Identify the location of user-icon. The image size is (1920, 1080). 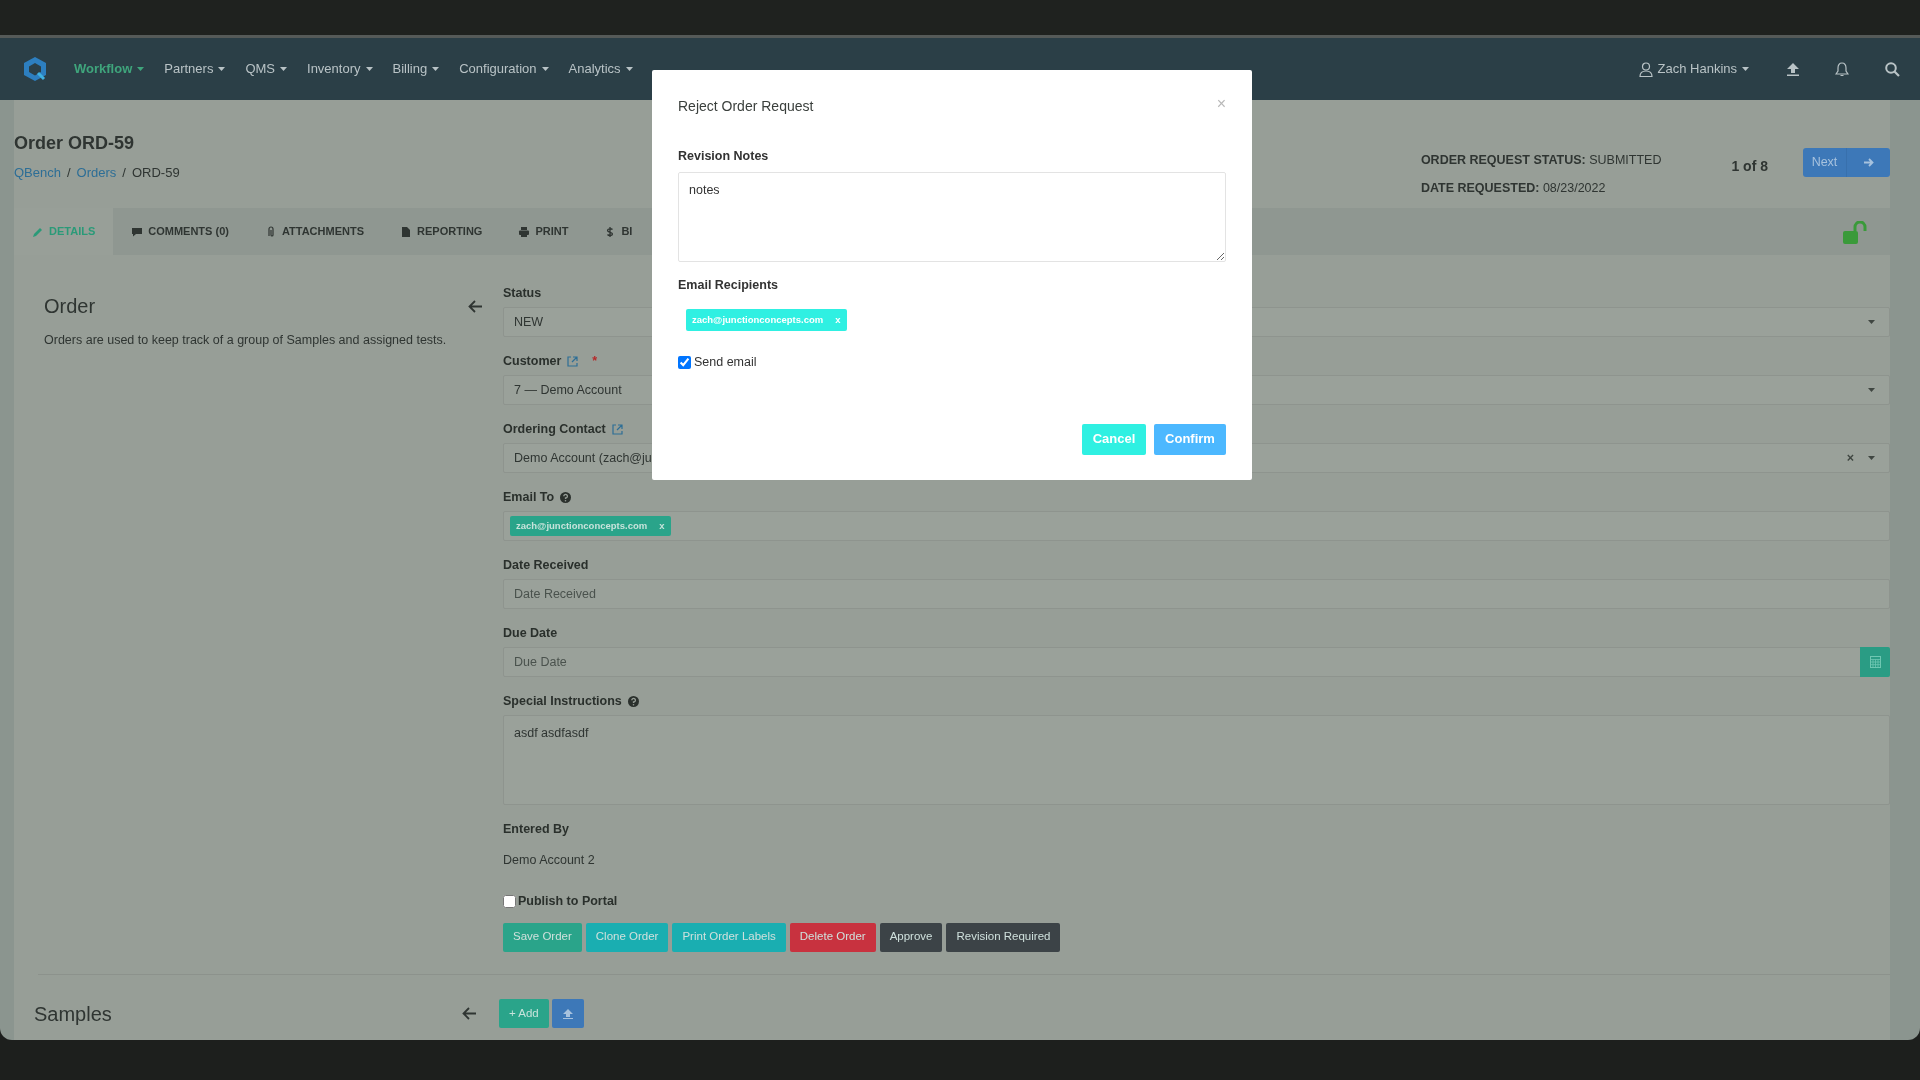
(1645, 69).